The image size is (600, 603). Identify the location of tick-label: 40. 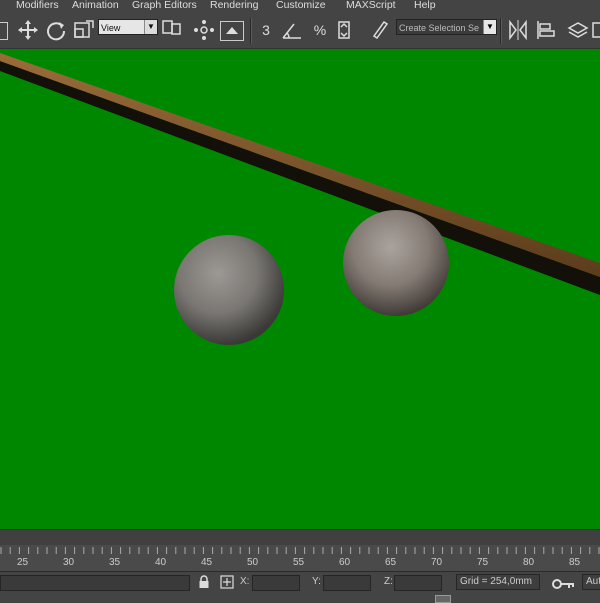
(161, 562).